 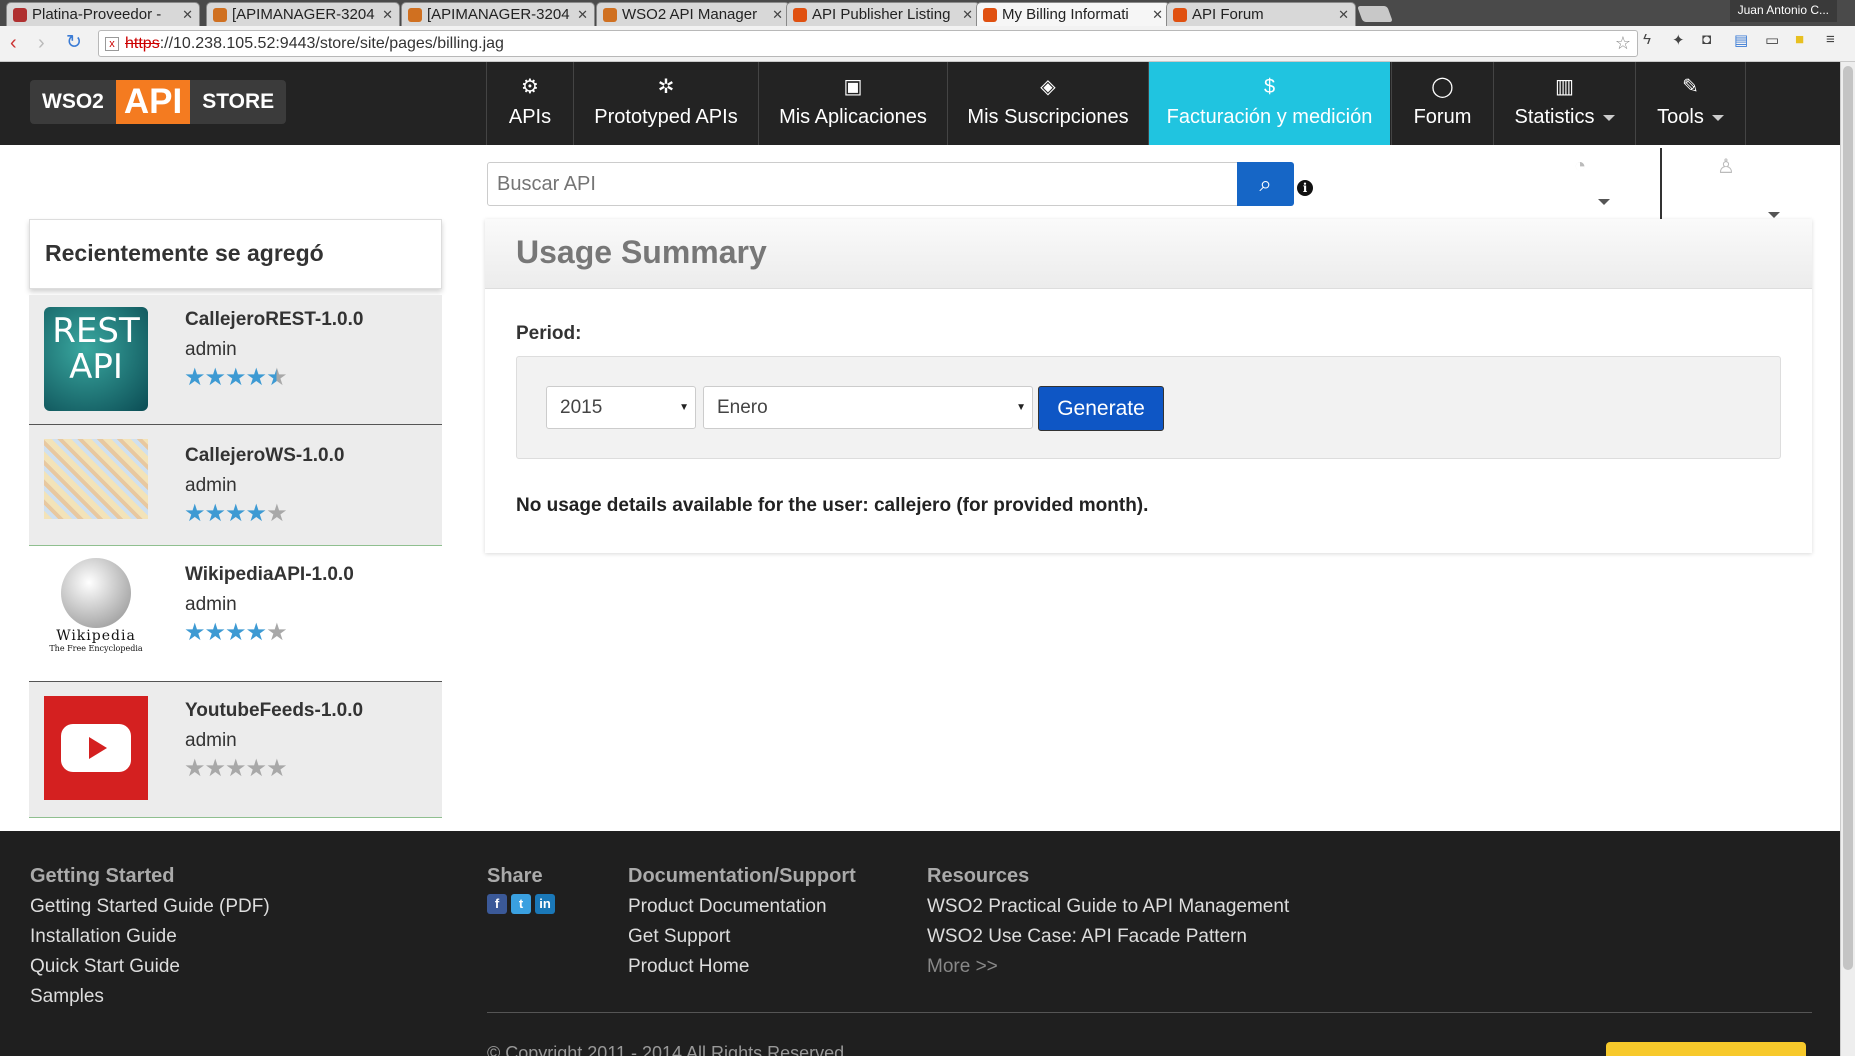 What do you see at coordinates (150, 907) in the screenshot?
I see `footer-link: Getting Started Guide (PDF)` at bounding box center [150, 907].